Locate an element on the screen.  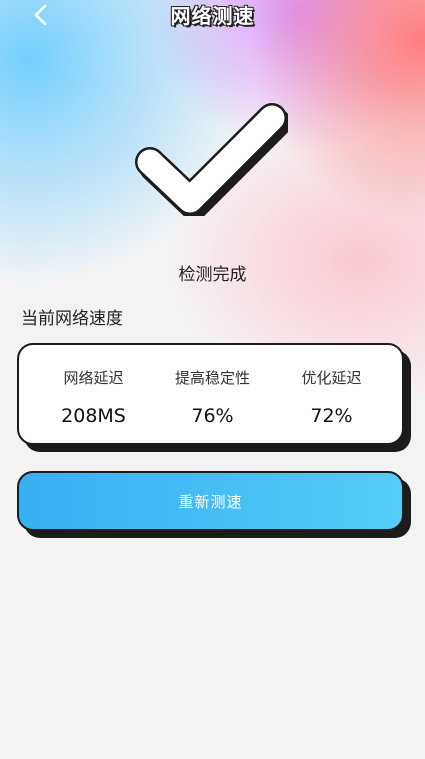
stat-label: 网络延迟 is located at coordinates (93, 378).